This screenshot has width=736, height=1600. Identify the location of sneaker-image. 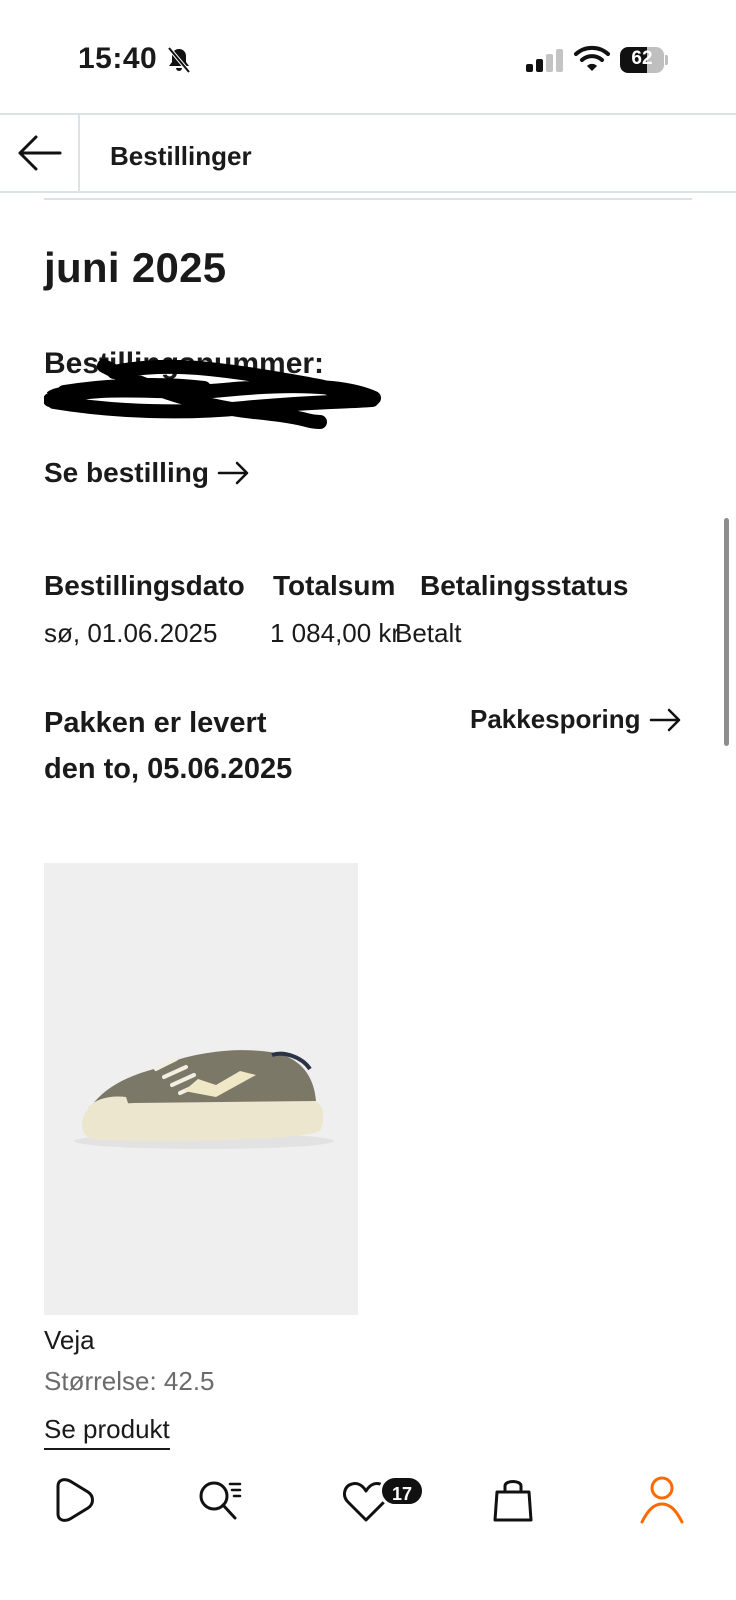
(204, 1099).